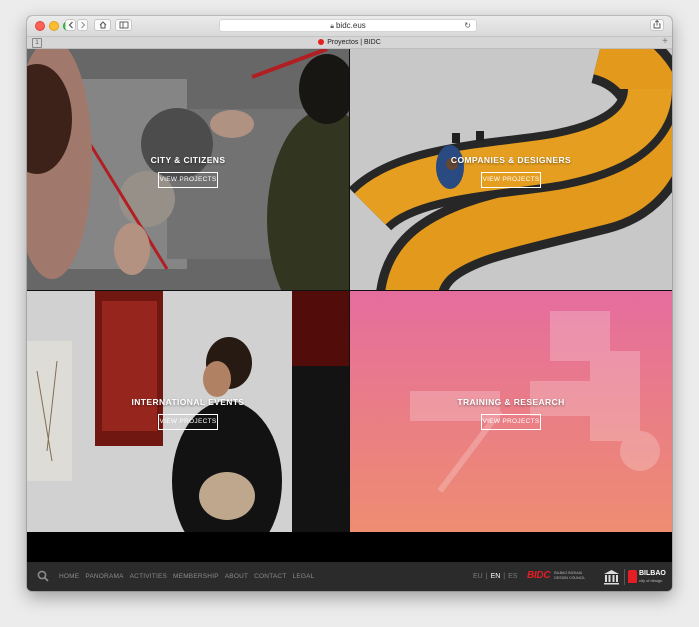  What do you see at coordinates (511, 160) in the screenshot?
I see `tile-title: COMPANIES & DESIGNERS` at bounding box center [511, 160].